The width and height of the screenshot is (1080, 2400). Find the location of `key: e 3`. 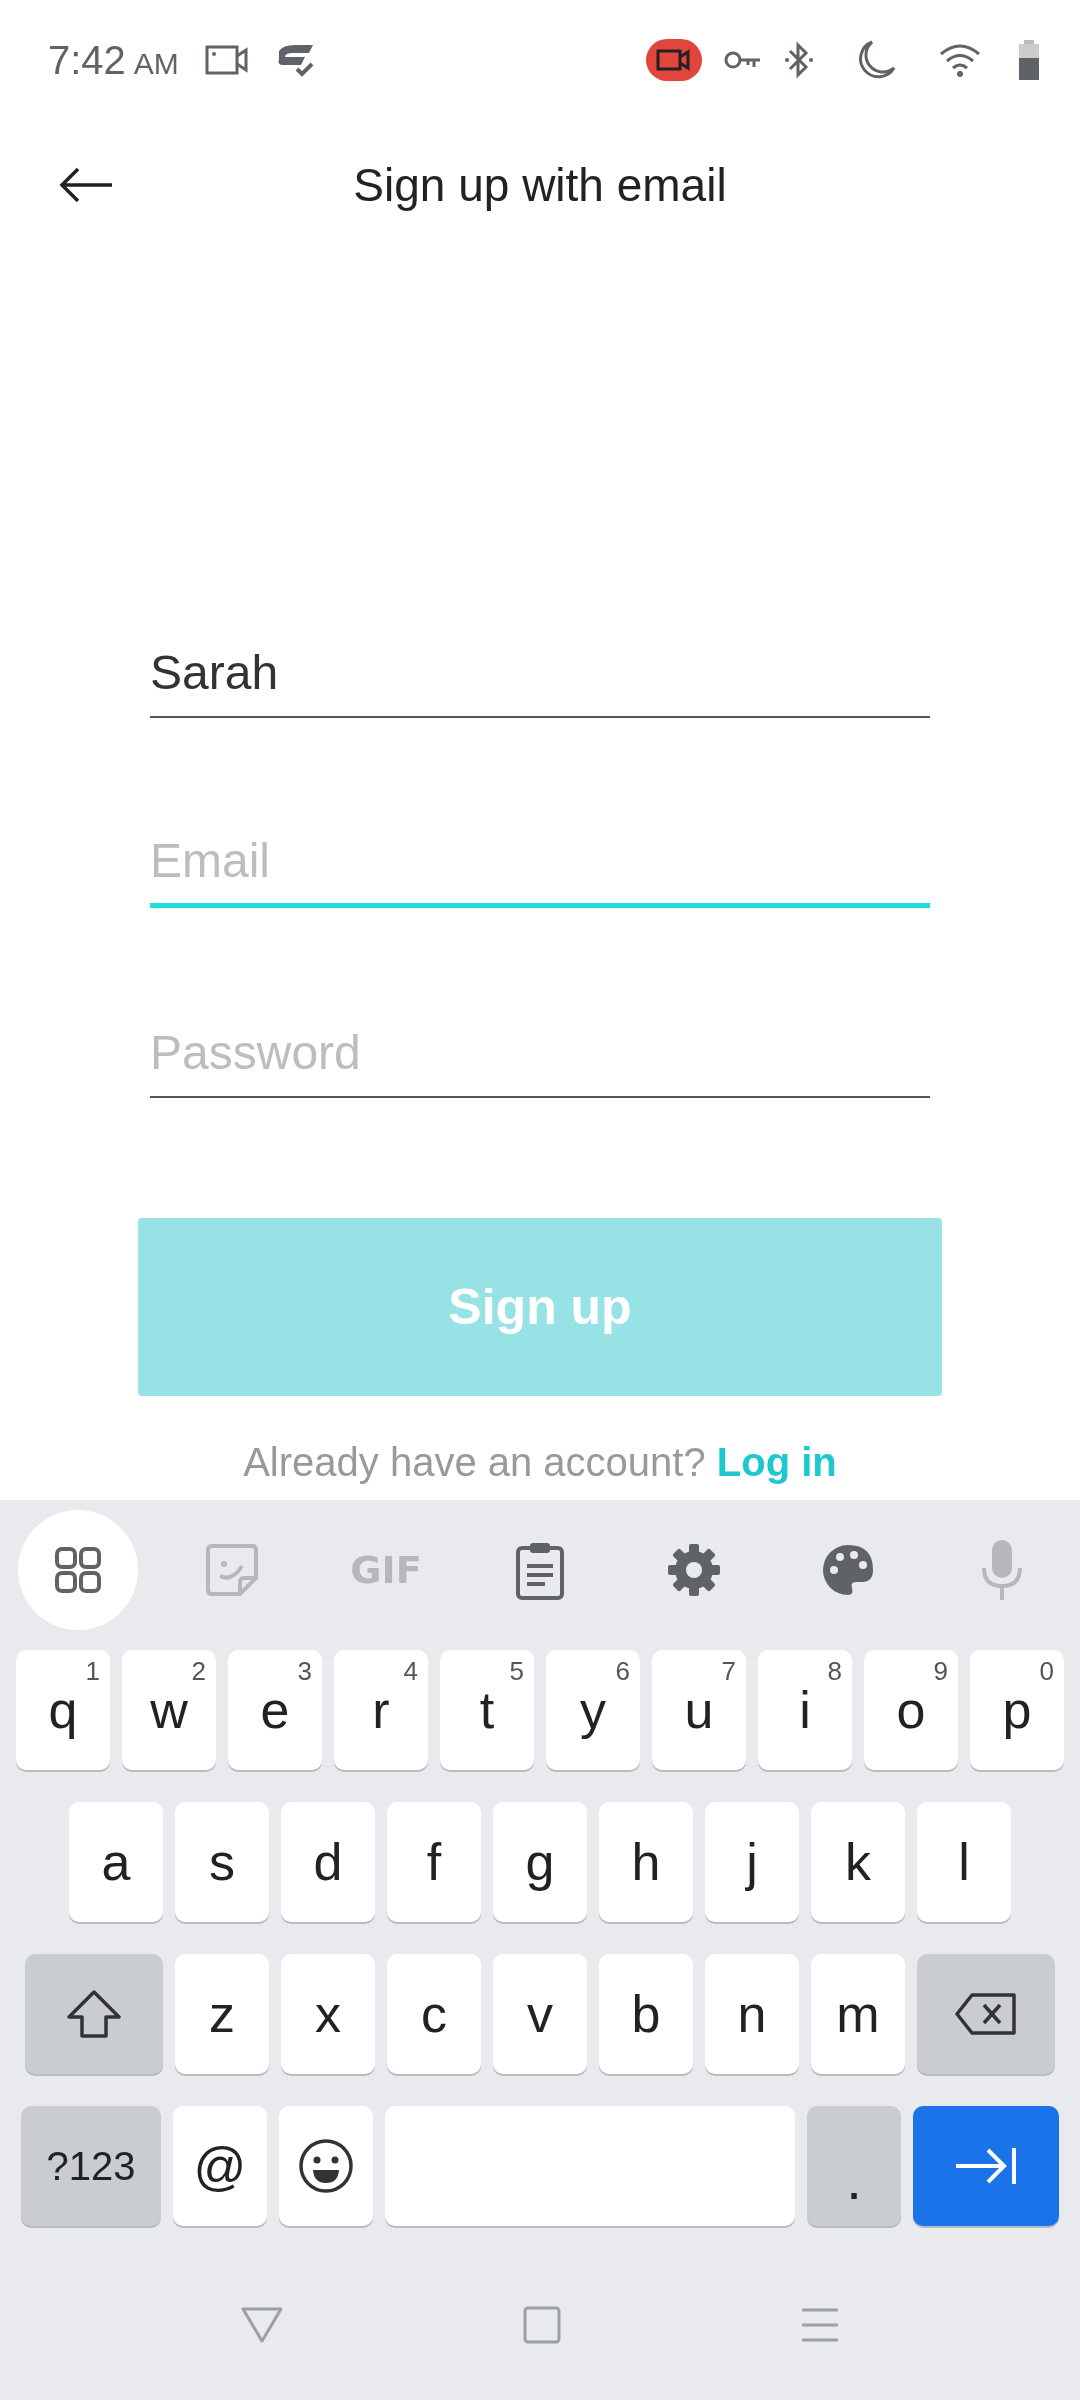

key: e 3 is located at coordinates (275, 1710).